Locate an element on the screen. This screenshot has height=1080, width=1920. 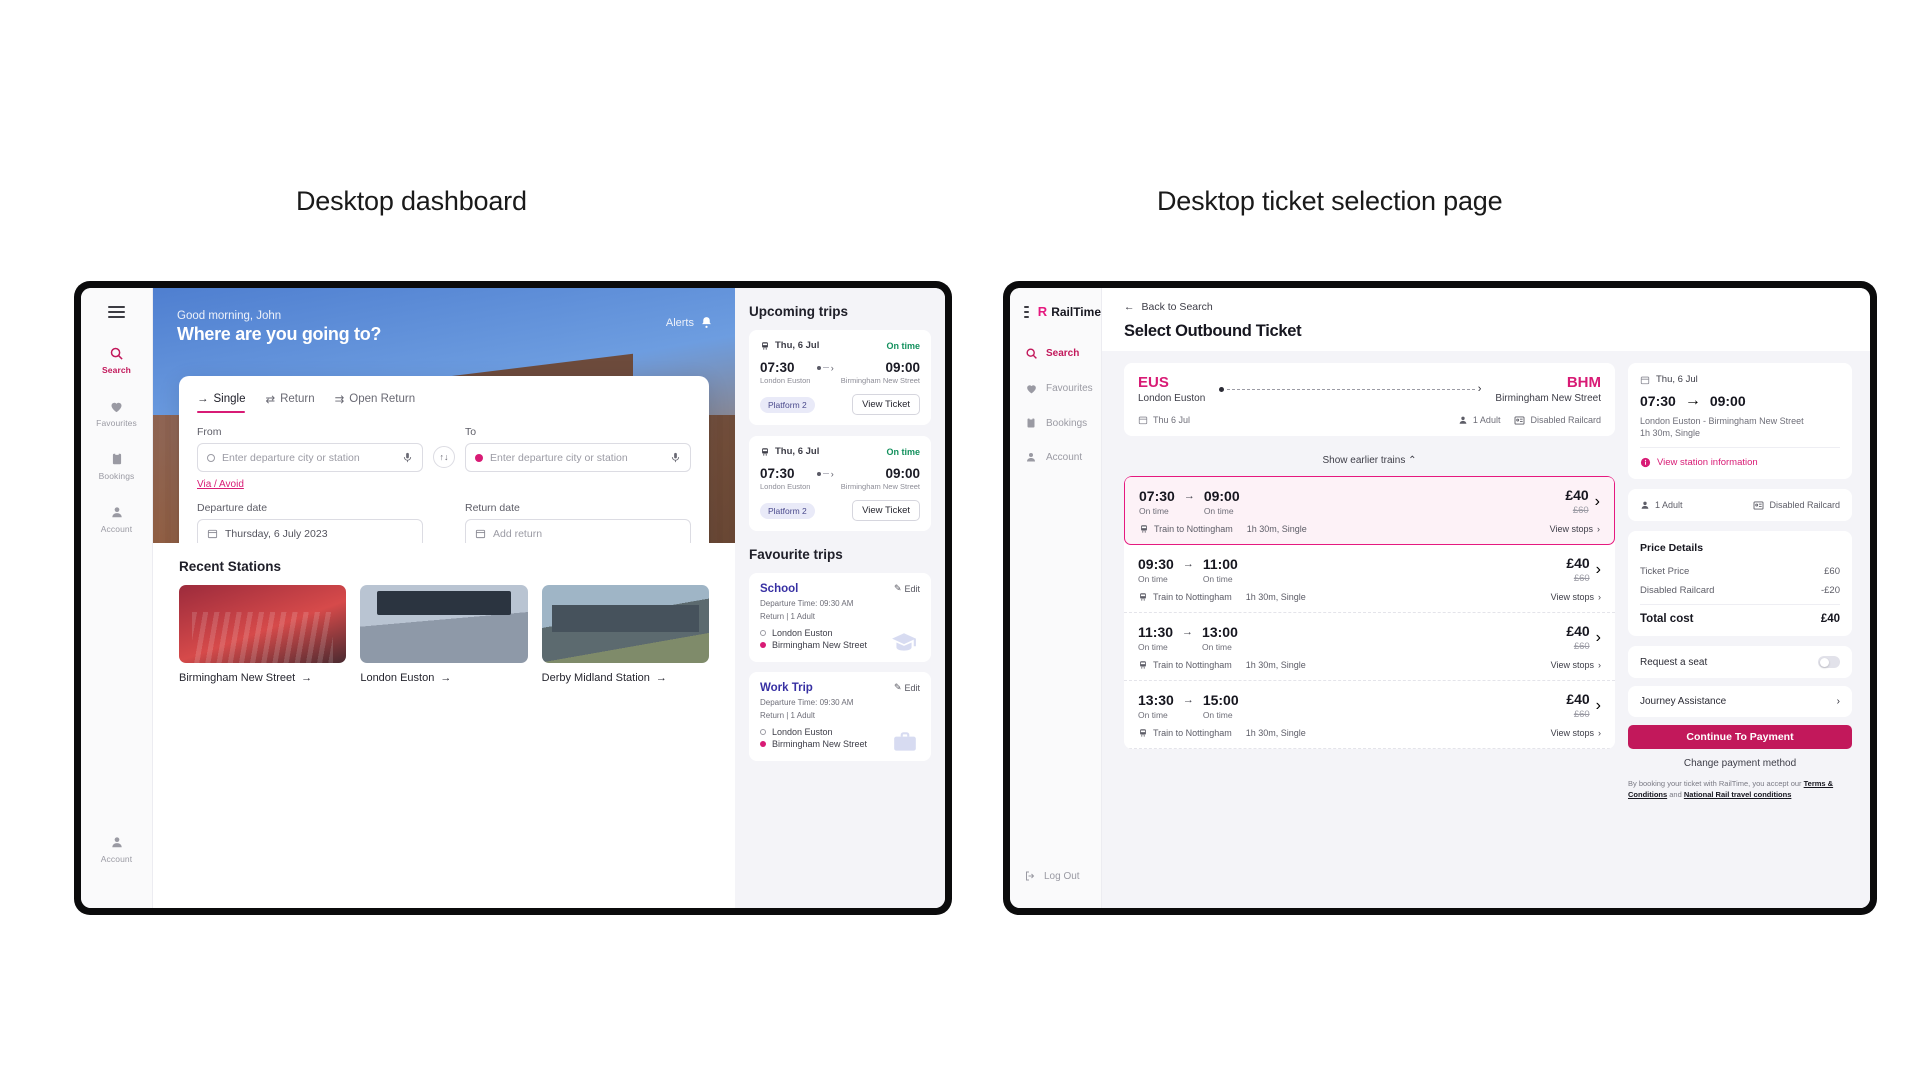
request-a-seat-toggle is located at coordinates (1829, 662).